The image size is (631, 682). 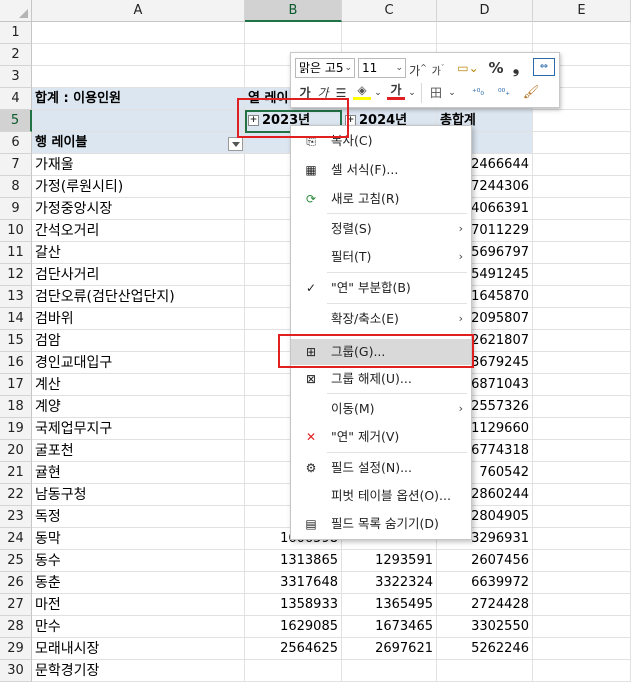 I want to click on grow-font-button: 가^, so click(x=418, y=68).